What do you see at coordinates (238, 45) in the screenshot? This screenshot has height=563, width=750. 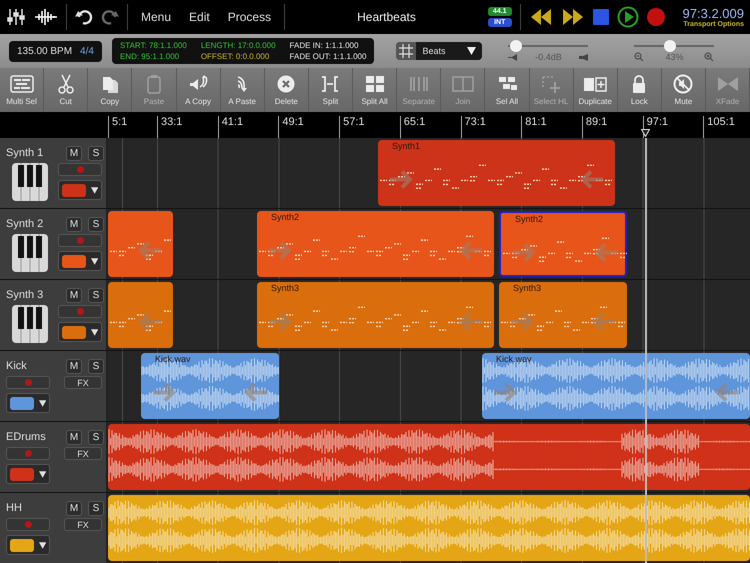 I see `selection-field: LENGTH: 17:0.0.000` at bounding box center [238, 45].